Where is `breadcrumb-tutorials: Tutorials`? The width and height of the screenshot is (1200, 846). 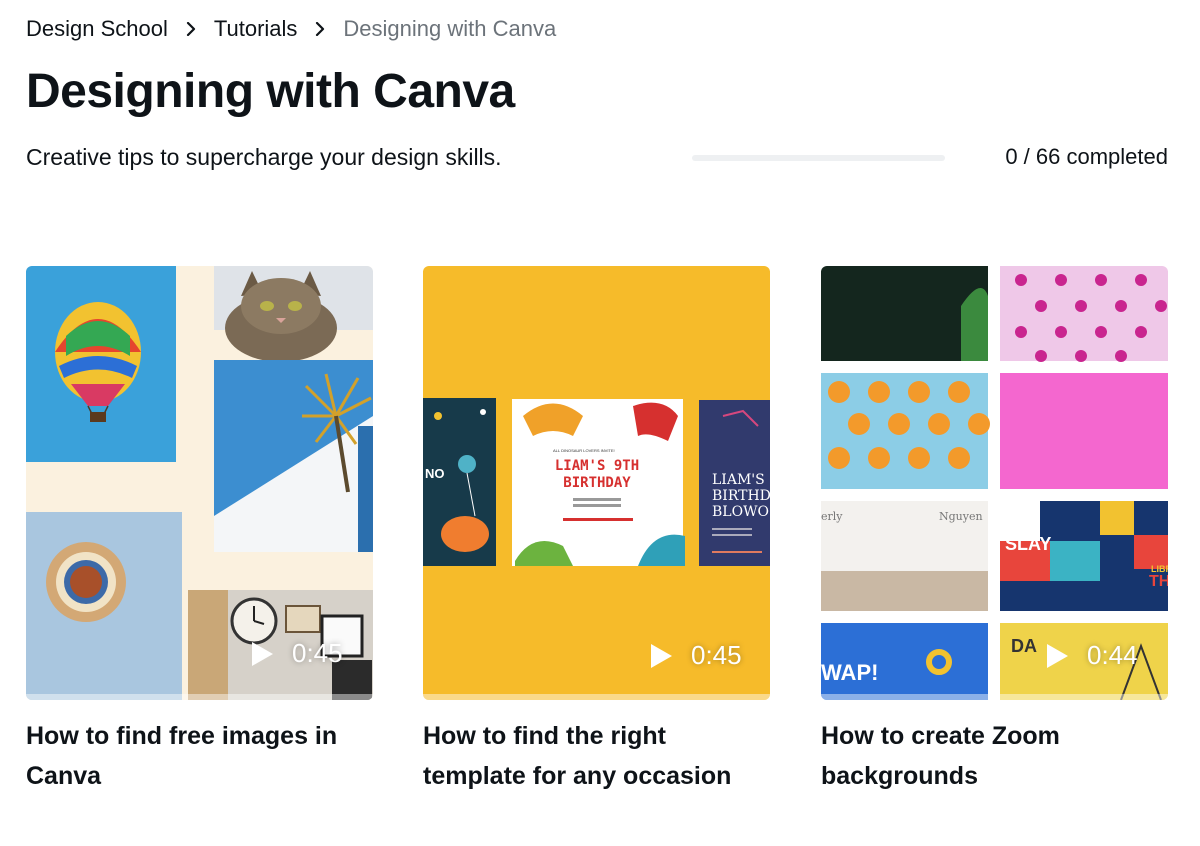 breadcrumb-tutorials: Tutorials is located at coordinates (256, 29).